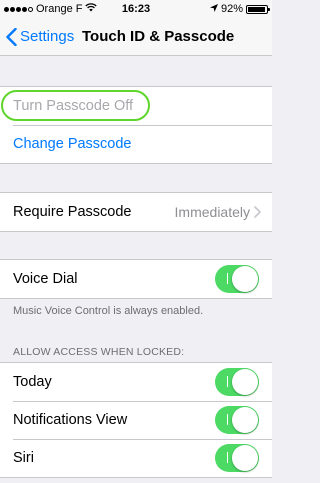  I want to click on chevron-left-icon, so click(11, 36).